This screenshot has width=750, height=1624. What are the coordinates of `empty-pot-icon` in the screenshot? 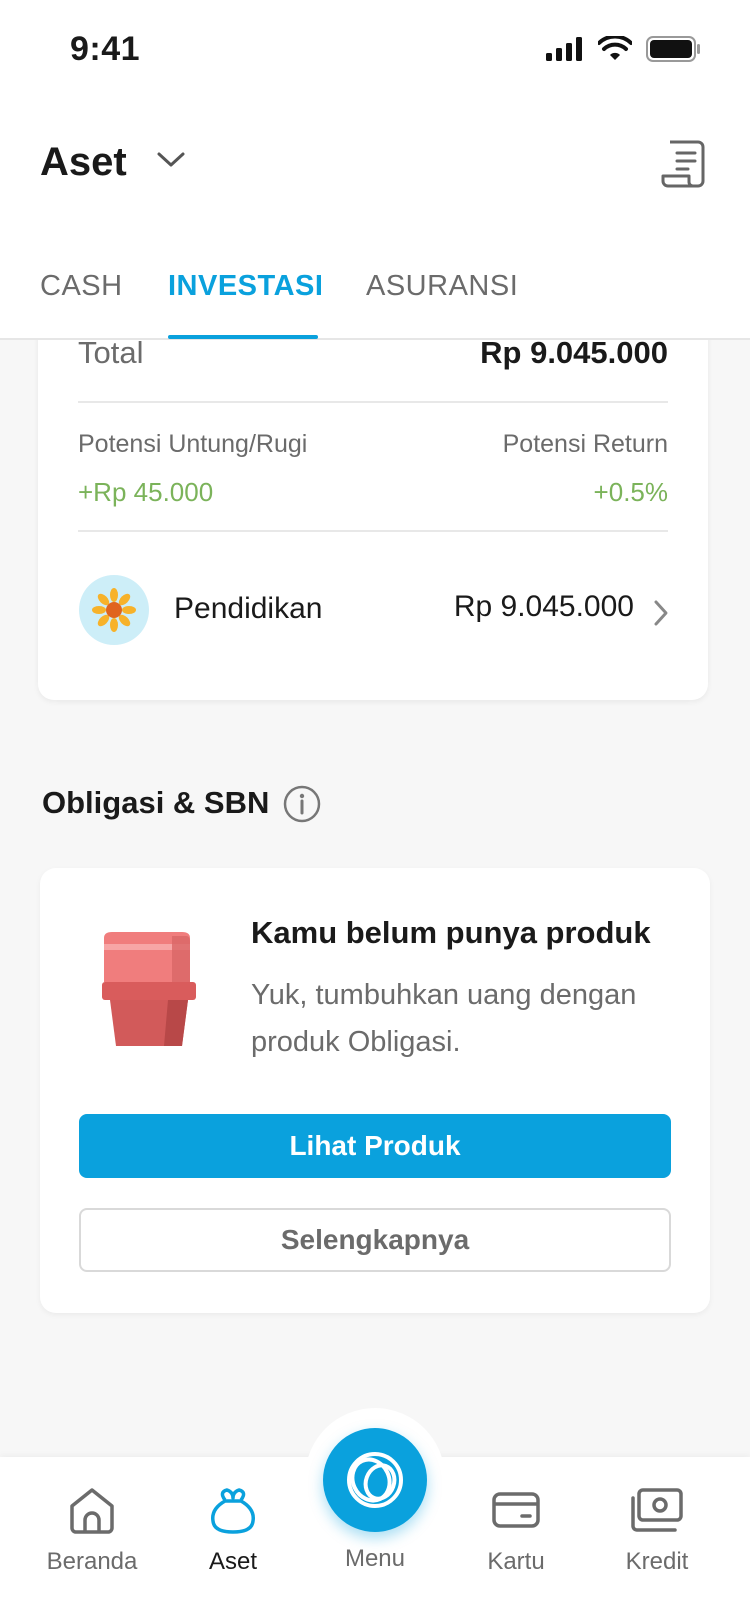 It's located at (149, 989).